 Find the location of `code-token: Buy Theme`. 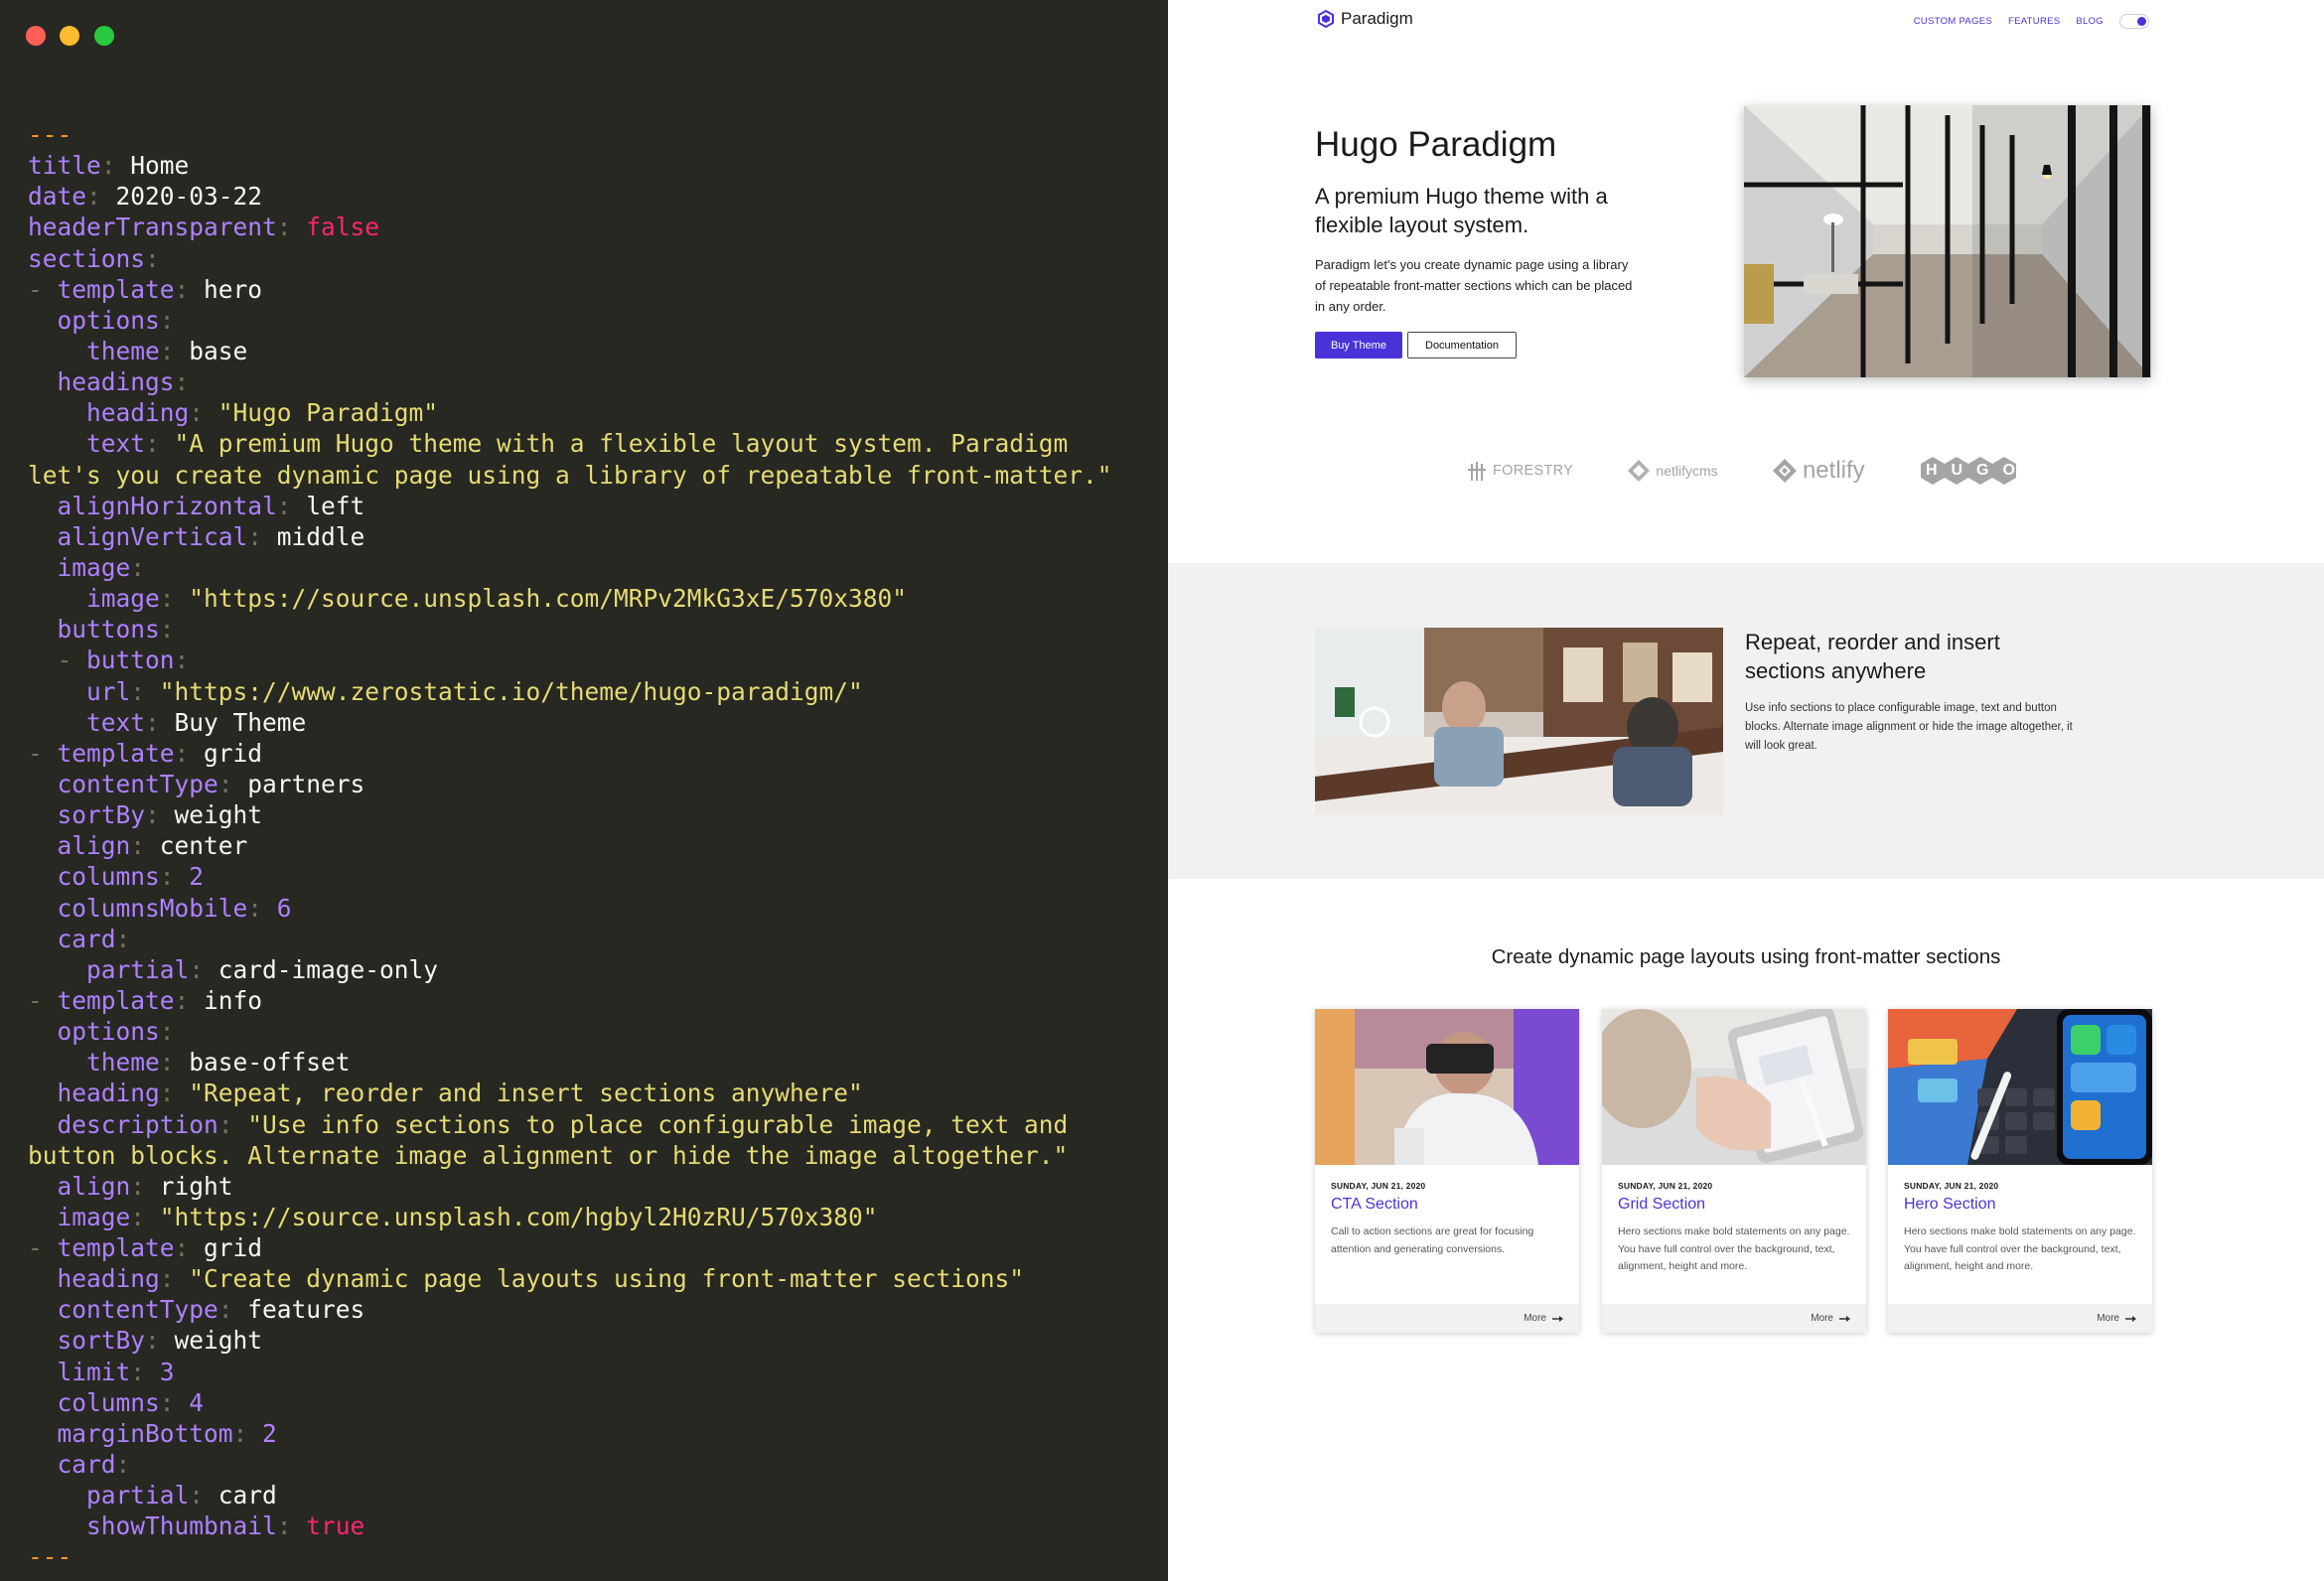

code-token: Buy Theme is located at coordinates (240, 722).